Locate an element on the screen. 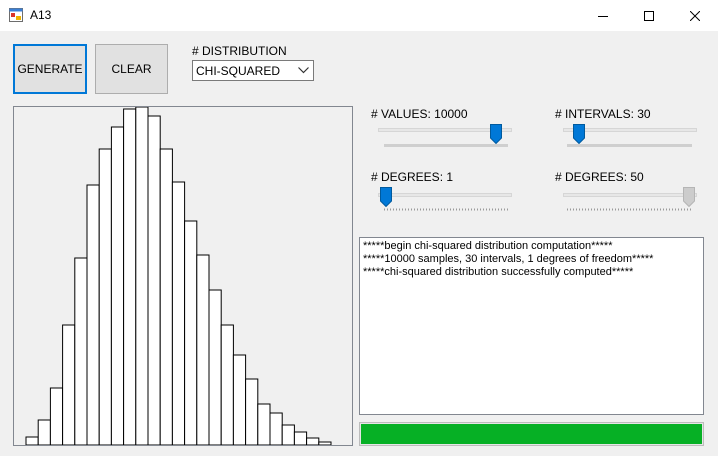 The width and height of the screenshot is (718, 456). values-slider-tickbar is located at coordinates (446, 145).